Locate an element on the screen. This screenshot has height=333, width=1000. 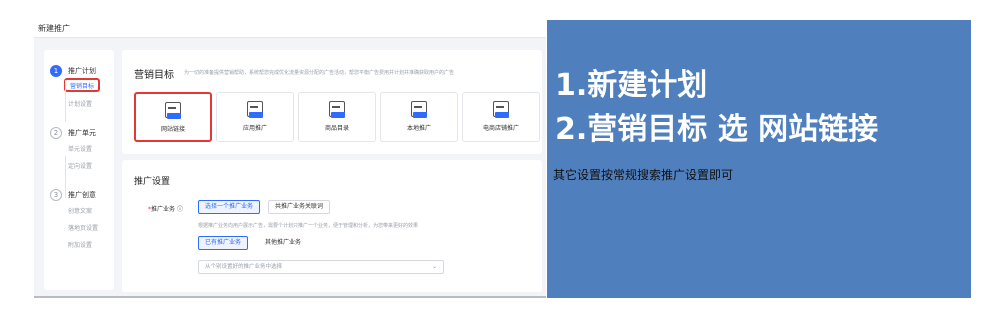
instruction-note: 其它设置按常规搜索推广设置即可 is located at coordinates (643, 175).